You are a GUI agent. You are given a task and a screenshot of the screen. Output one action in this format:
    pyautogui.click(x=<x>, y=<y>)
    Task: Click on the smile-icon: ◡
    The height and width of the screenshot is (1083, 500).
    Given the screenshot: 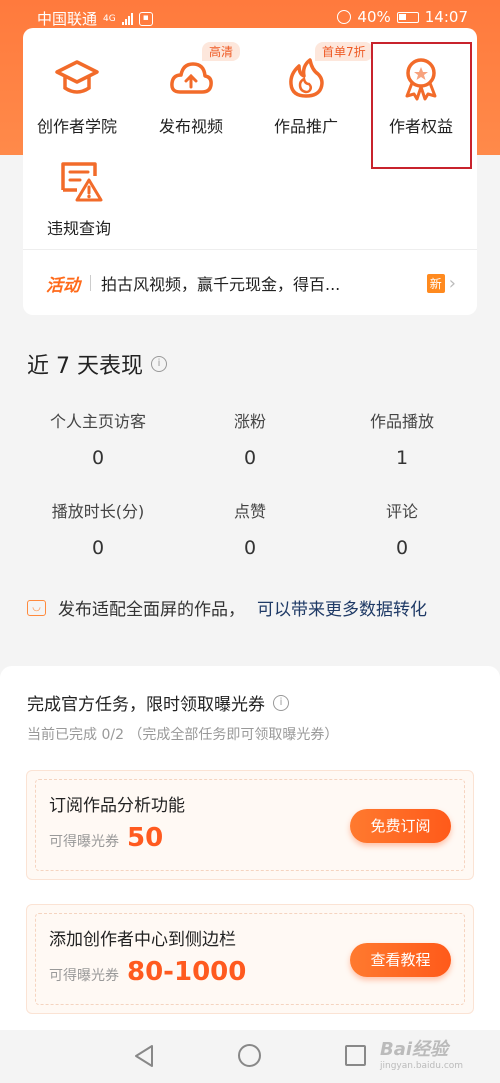 What is the action you would take?
    pyautogui.click(x=36, y=607)
    